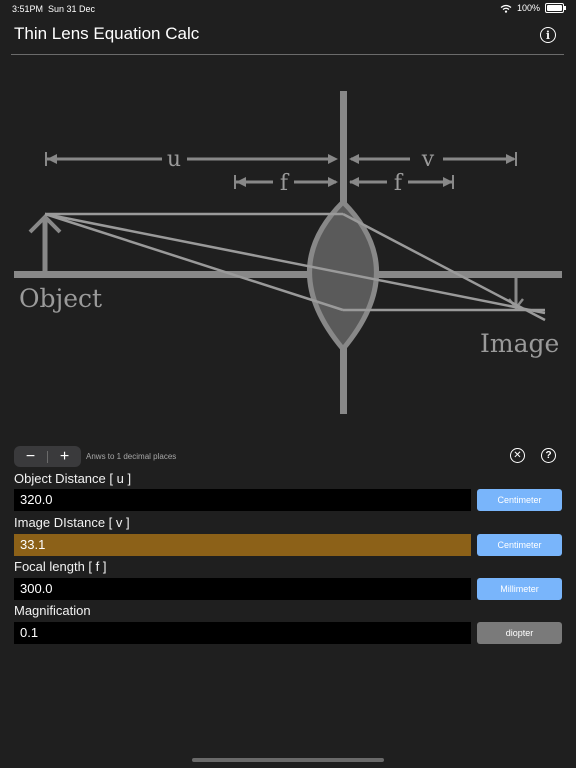 The width and height of the screenshot is (576, 768). I want to click on image-distance-input: 33.1, so click(242, 545).